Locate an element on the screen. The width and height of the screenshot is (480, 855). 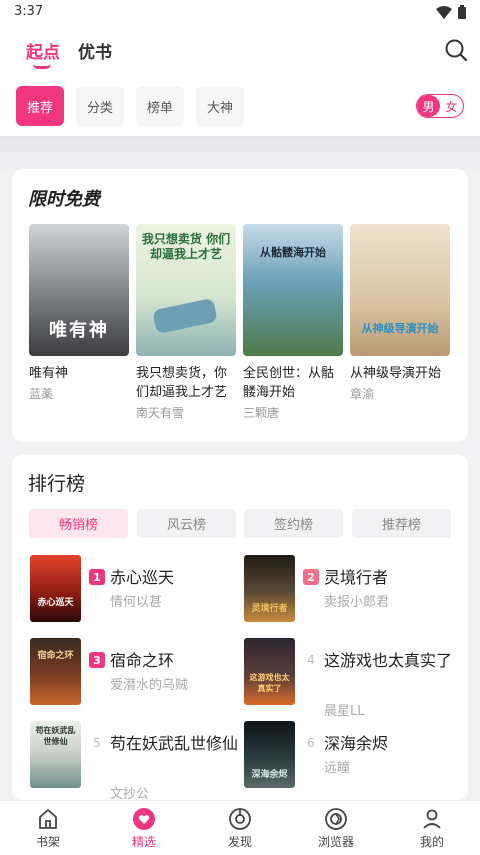
book-author: 蓝薬 is located at coordinates (41, 394).